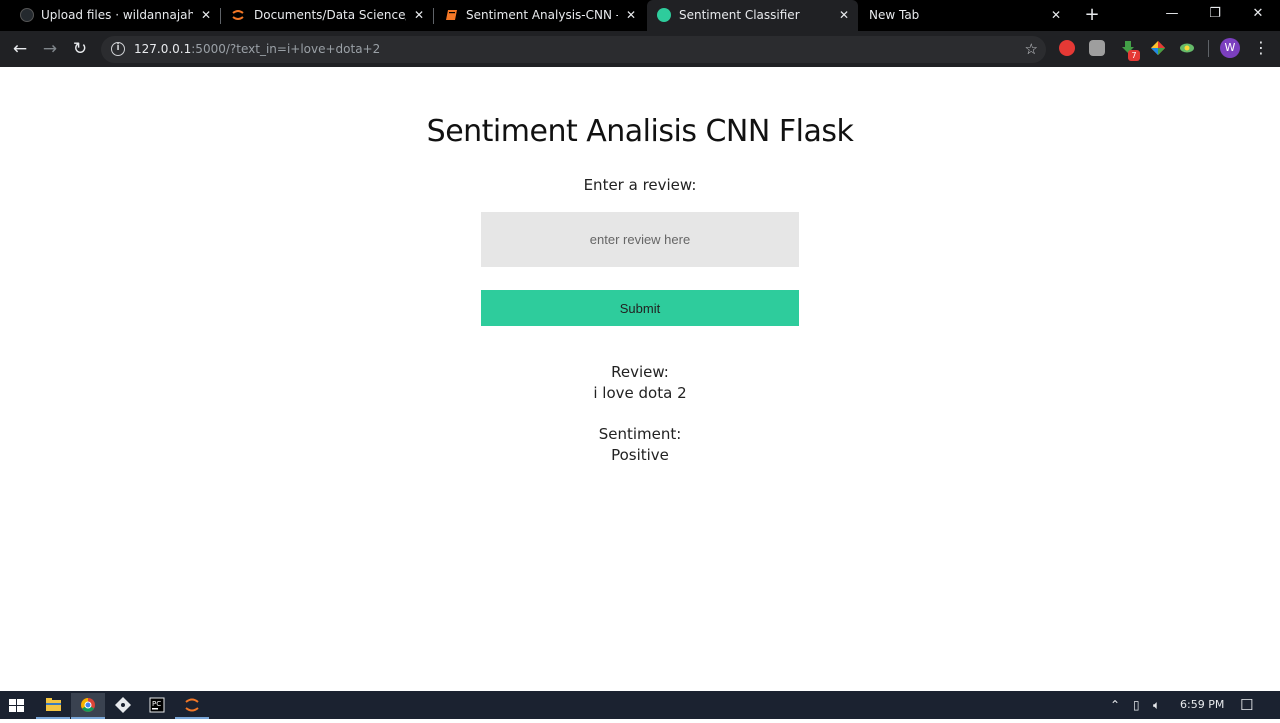  I want to click on sentiment-value: Positive, so click(640, 455).